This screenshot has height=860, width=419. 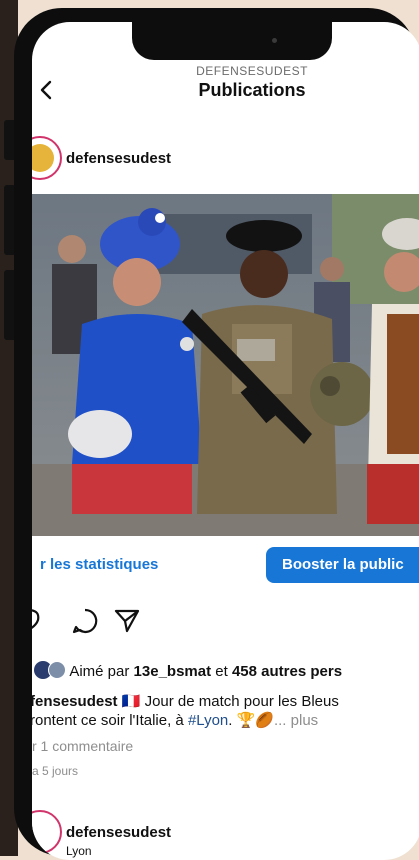 I want to click on heart-icon, so click(x=37, y=622).